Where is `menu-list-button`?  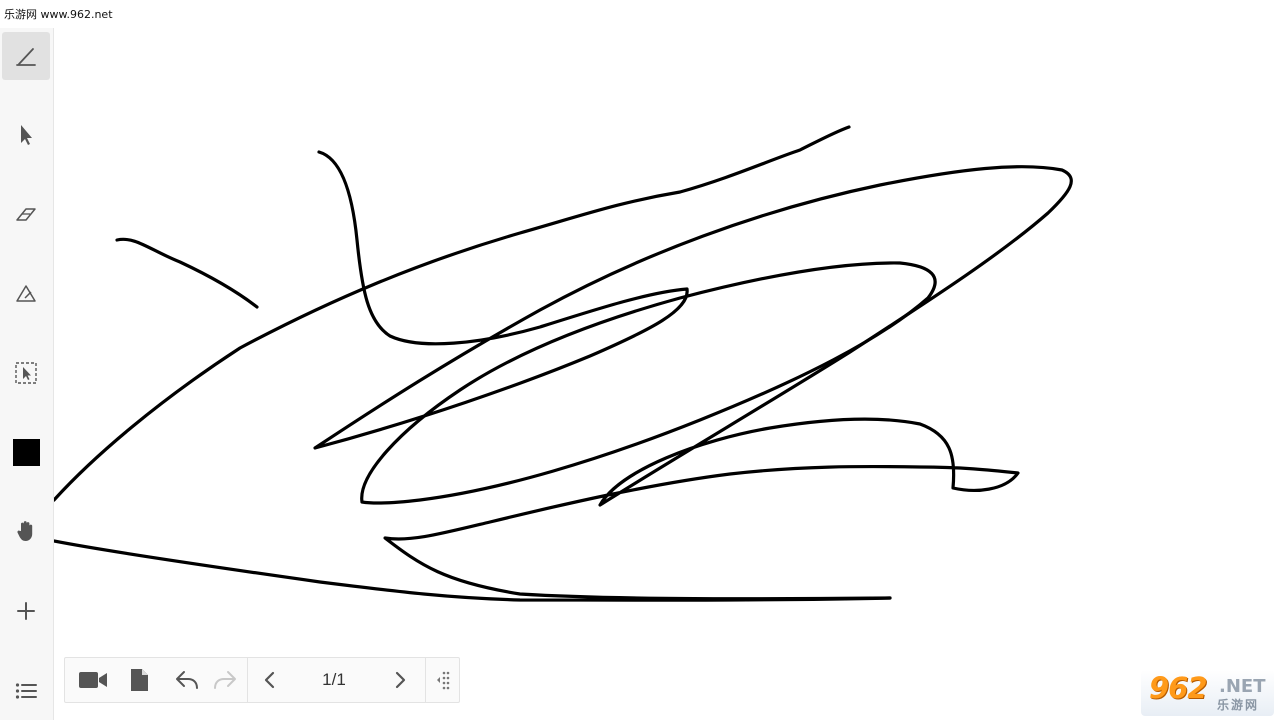 menu-list-button is located at coordinates (26, 691).